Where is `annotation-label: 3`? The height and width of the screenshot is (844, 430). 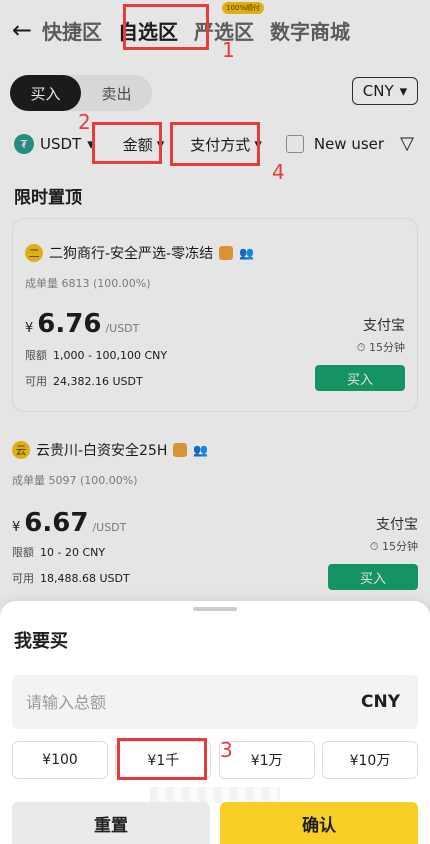 annotation-label: 3 is located at coordinates (226, 750).